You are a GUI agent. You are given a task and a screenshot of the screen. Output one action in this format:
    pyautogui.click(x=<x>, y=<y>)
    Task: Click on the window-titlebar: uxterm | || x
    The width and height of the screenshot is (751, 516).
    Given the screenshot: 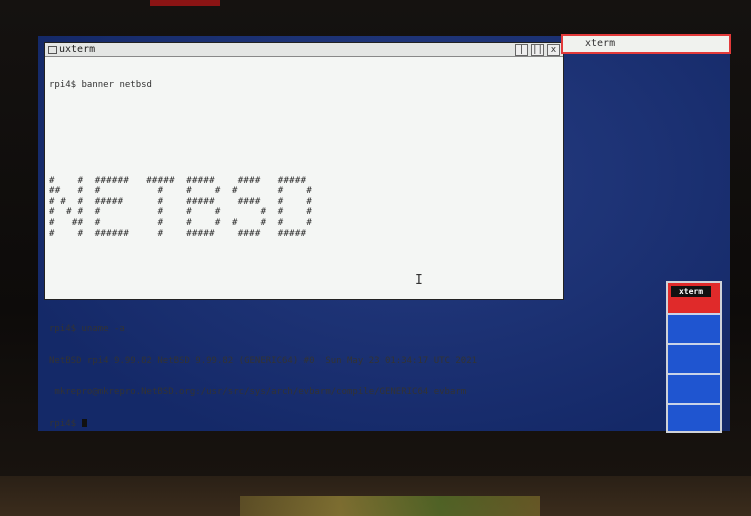 What is the action you would take?
    pyautogui.click(x=304, y=50)
    